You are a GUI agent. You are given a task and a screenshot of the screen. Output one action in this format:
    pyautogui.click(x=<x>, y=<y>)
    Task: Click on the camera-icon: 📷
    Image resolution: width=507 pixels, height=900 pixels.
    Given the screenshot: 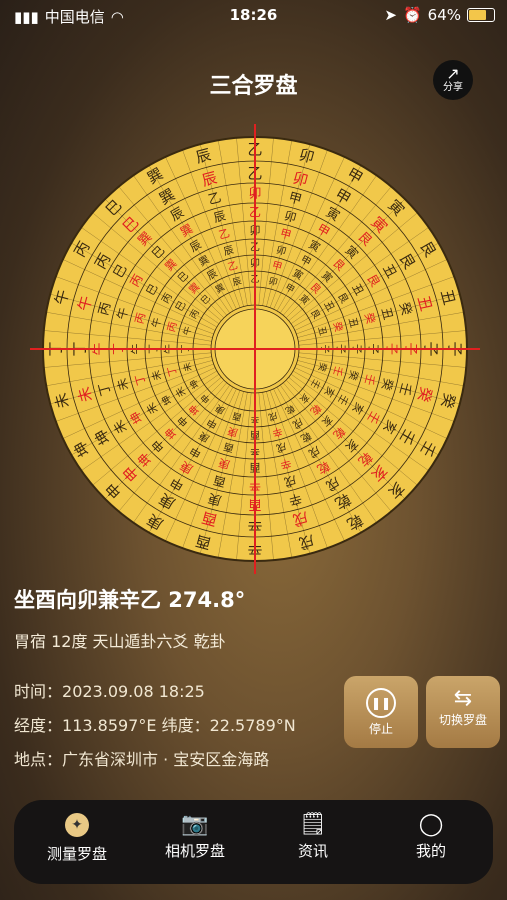 What is the action you would take?
    pyautogui.click(x=195, y=824)
    